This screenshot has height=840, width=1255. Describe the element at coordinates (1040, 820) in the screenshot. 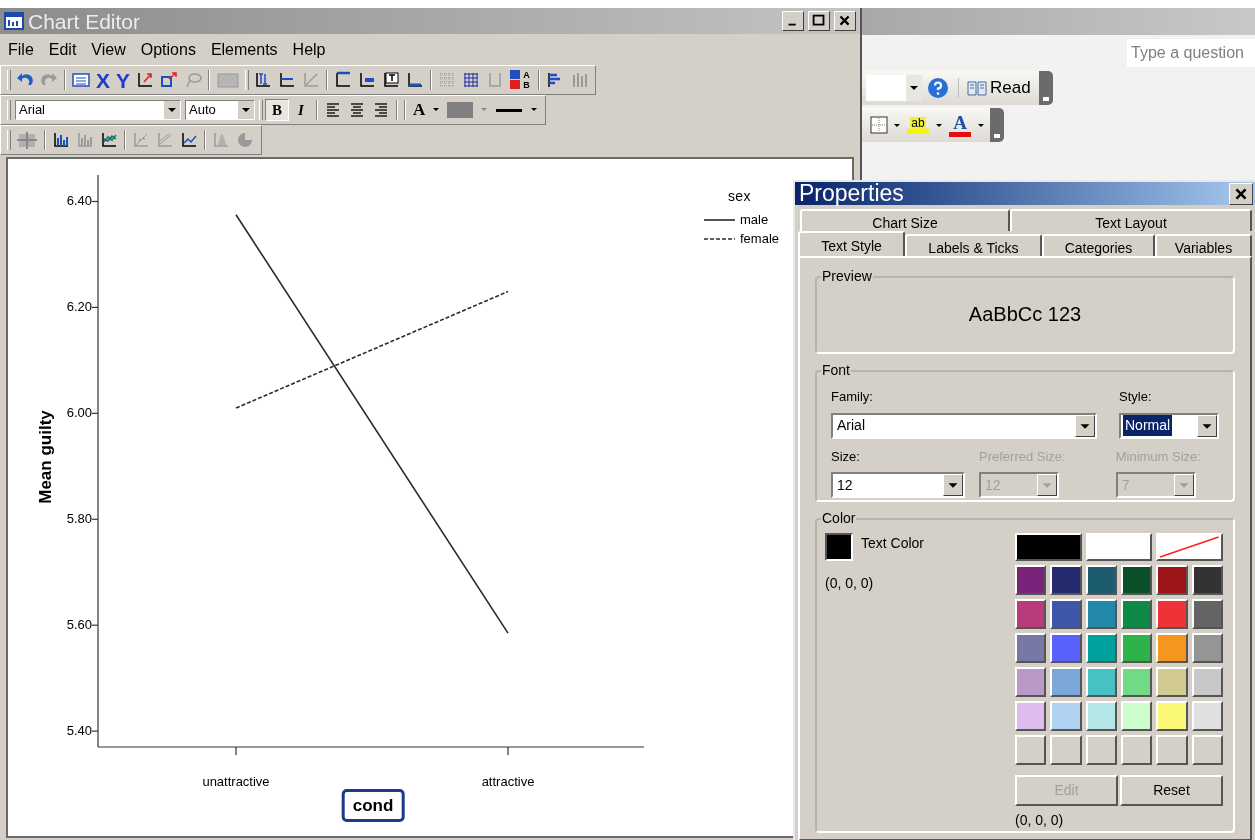

I see `rgb-value: (0, 0, 0)` at that location.